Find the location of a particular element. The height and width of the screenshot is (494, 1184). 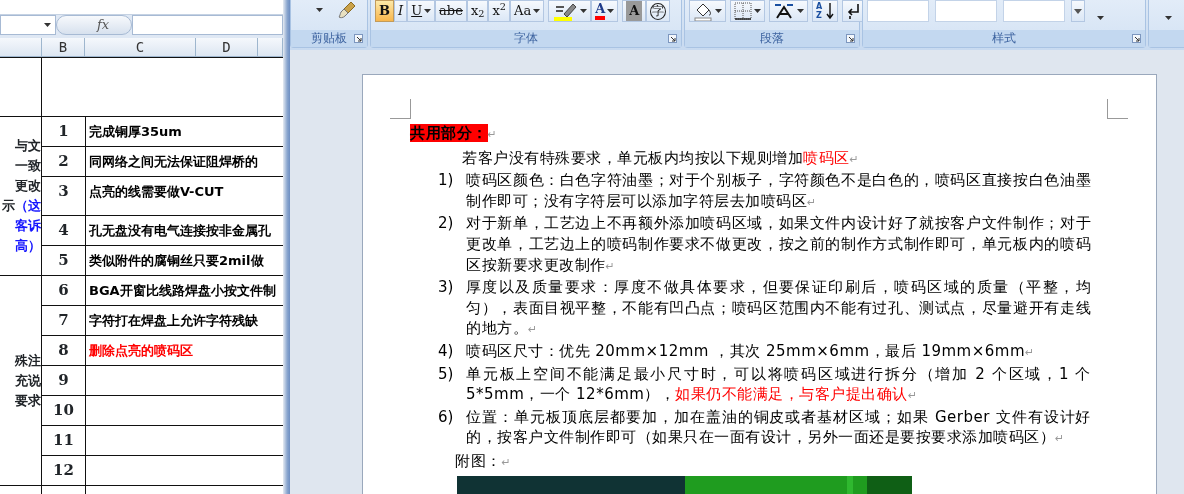

table-cell: 殊注 充说 要求 is located at coordinates (20, 380).